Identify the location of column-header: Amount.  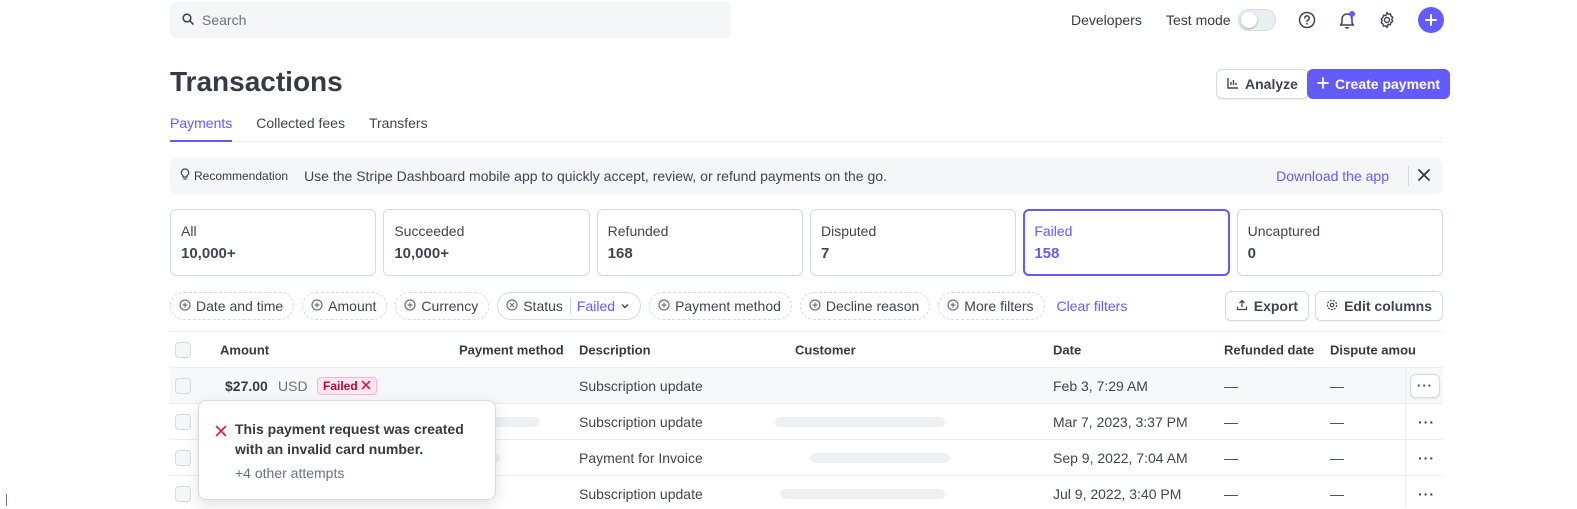
(244, 349).